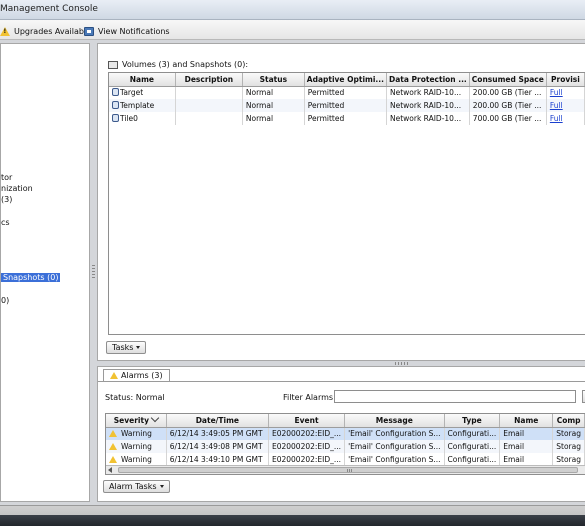 The height and width of the screenshot is (526, 585). What do you see at coordinates (110, 470) in the screenshot?
I see `scroll-left-arrow-icon` at bounding box center [110, 470].